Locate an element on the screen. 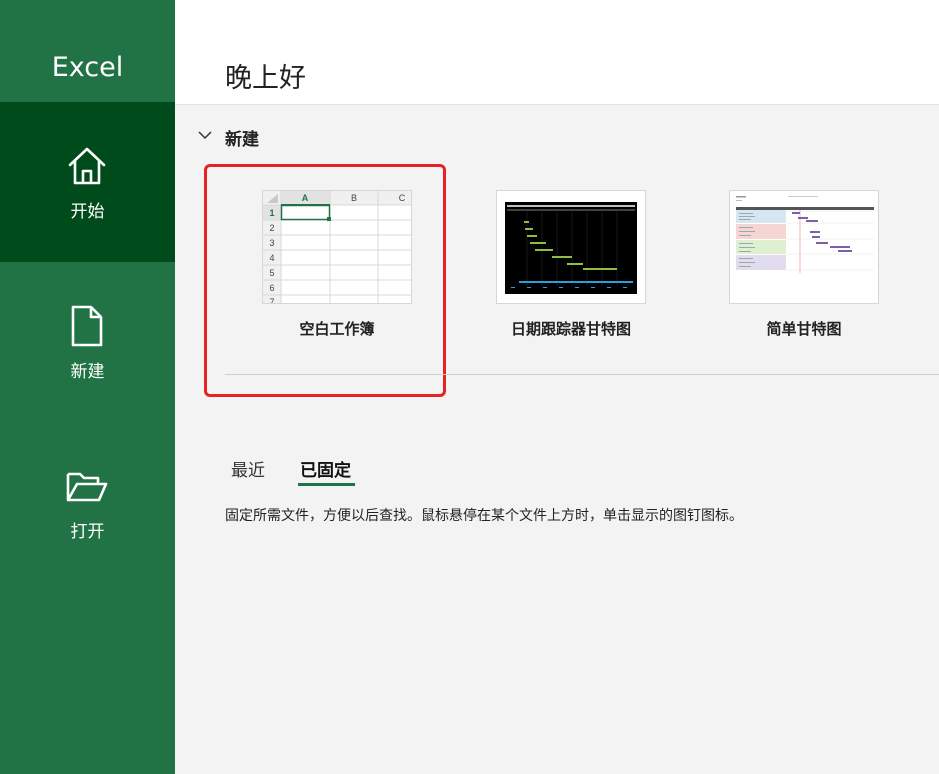  sidebar-item-label: 开始 is located at coordinates (87, 212).